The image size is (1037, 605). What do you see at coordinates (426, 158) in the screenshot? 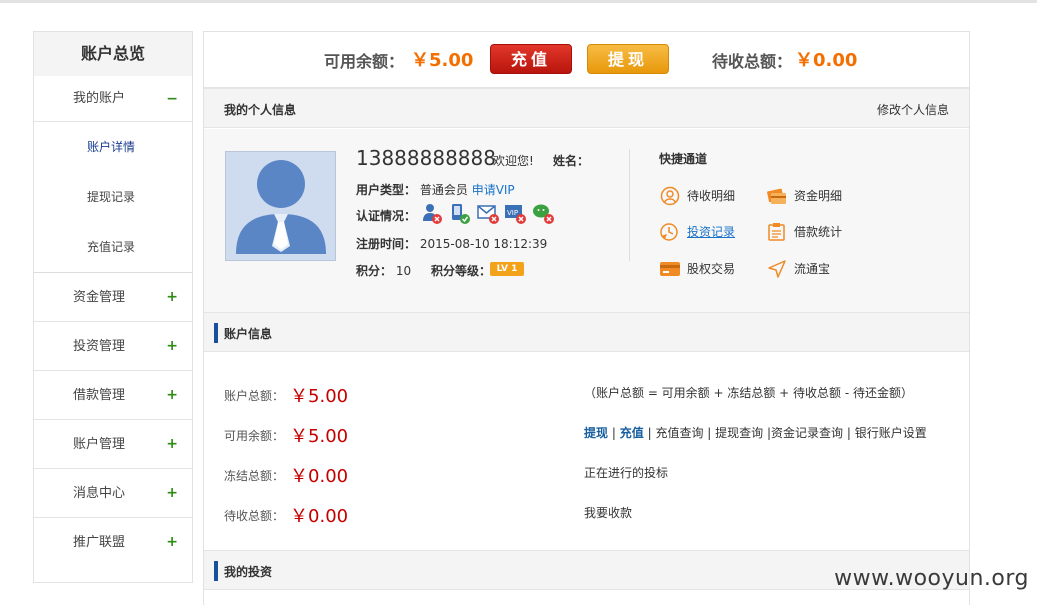
I see `user-phone: 13888888888` at bounding box center [426, 158].